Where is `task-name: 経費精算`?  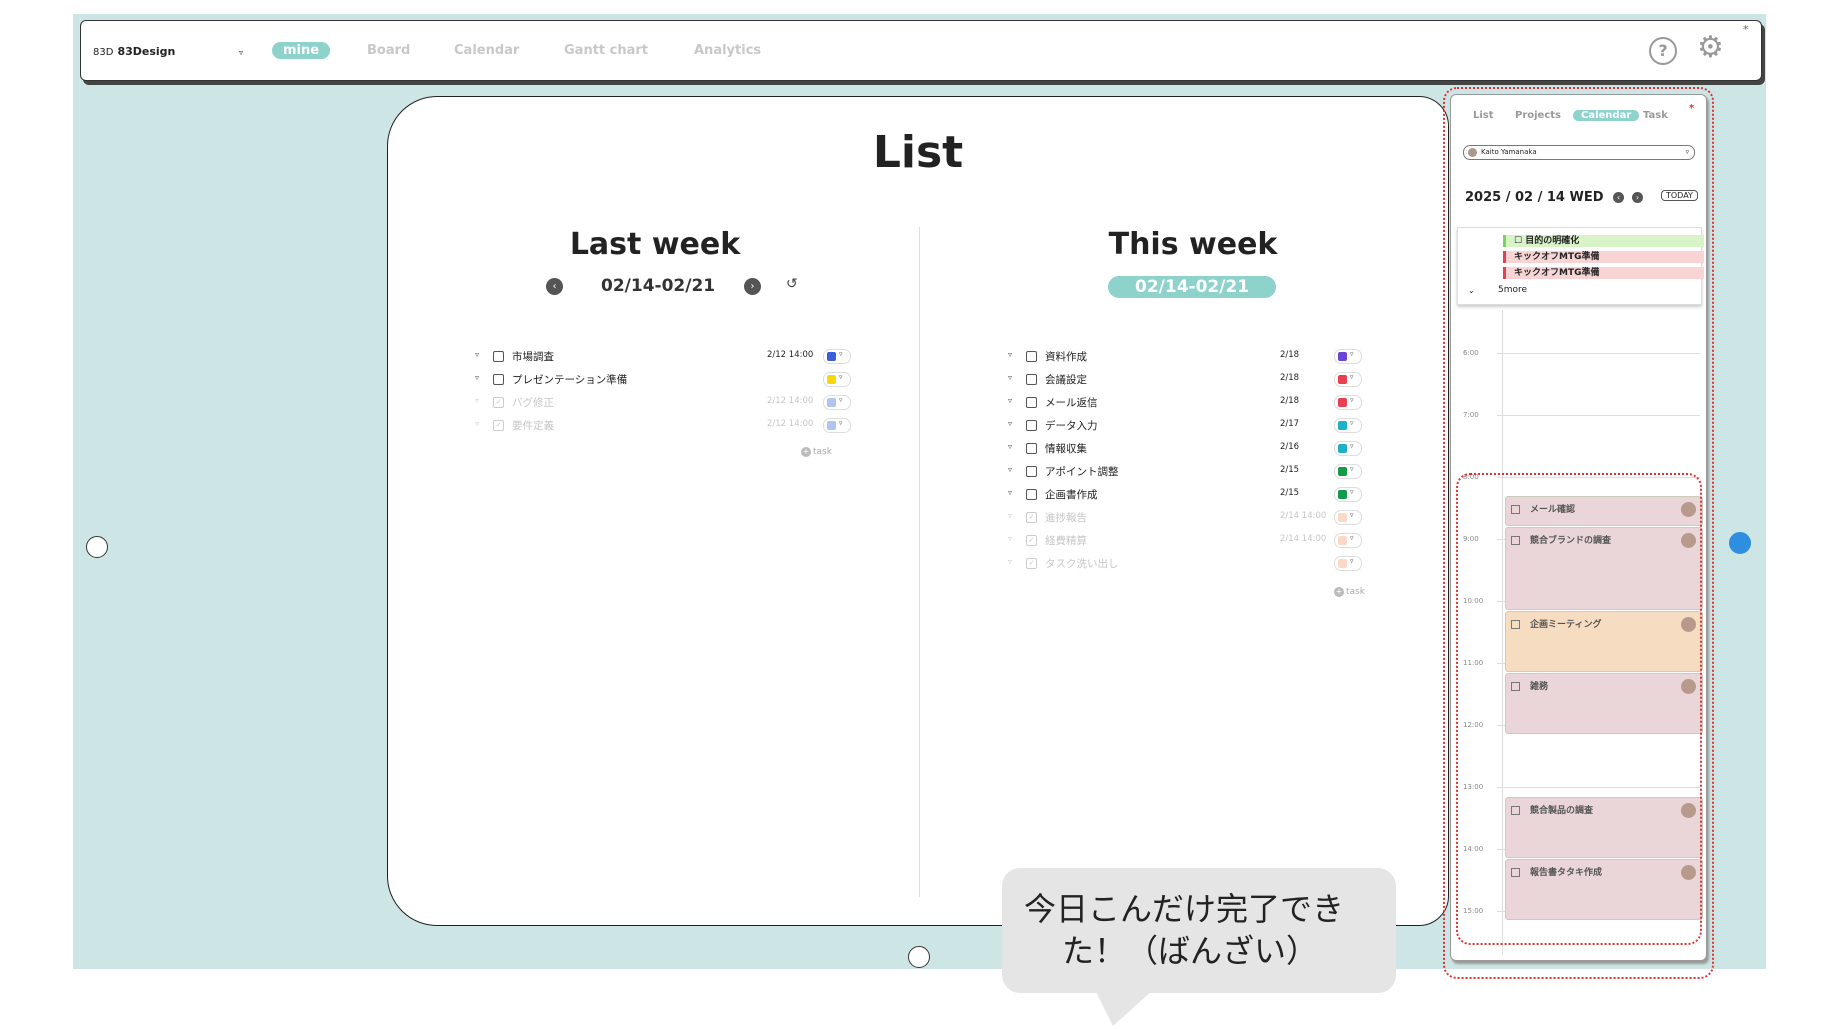 task-name: 経費精算 is located at coordinates (1066, 541).